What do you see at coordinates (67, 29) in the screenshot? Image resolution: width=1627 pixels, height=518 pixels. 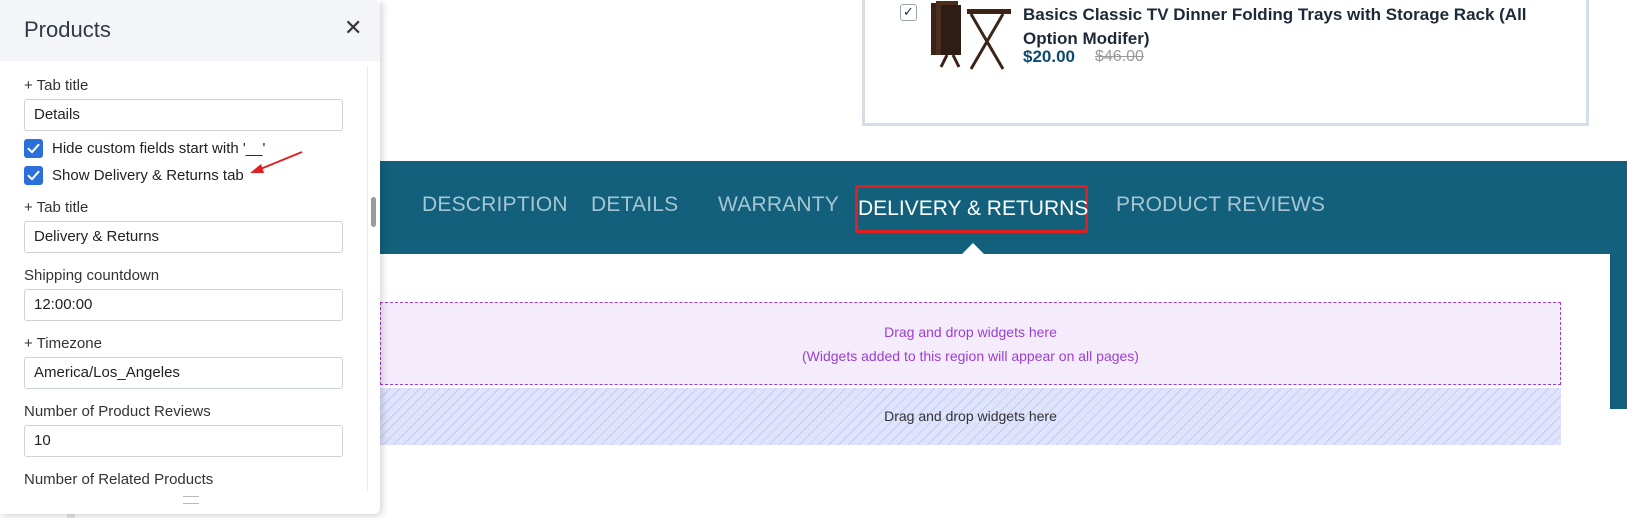 I see `panel-title: Products` at bounding box center [67, 29].